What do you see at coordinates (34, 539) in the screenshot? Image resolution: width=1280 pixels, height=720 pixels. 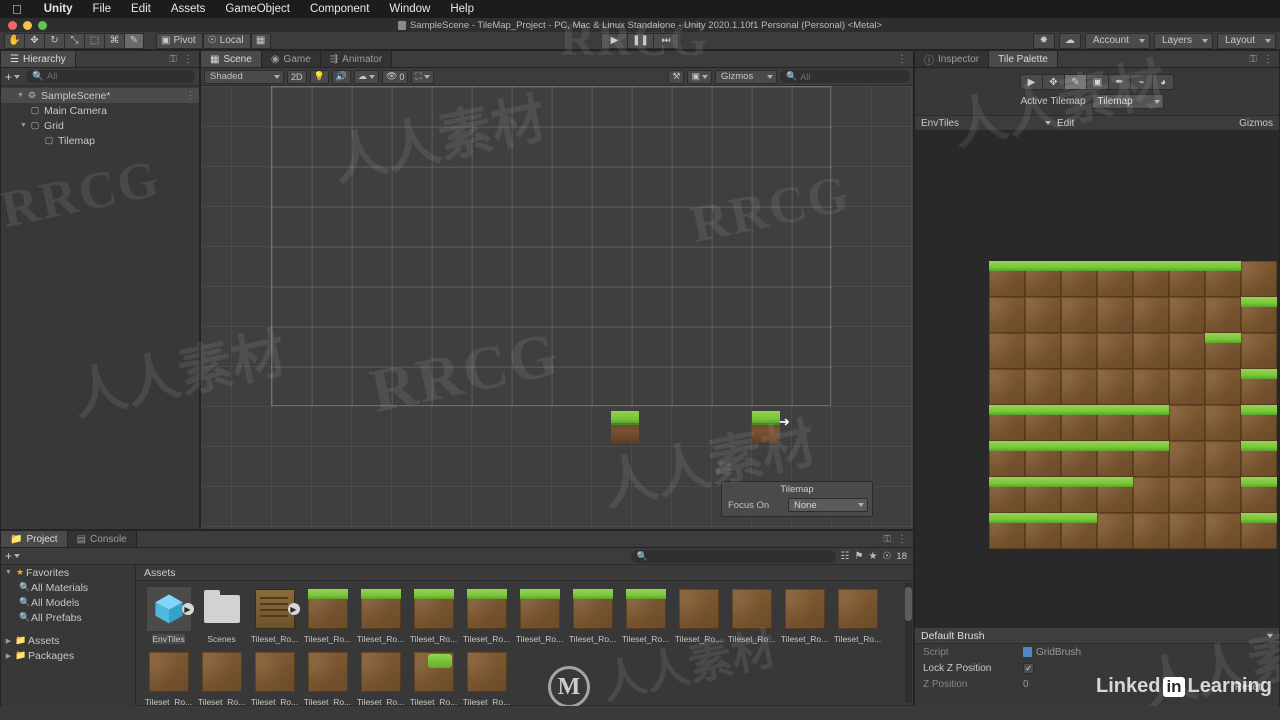 I see `tab-project: 📁 Project` at bounding box center [34, 539].